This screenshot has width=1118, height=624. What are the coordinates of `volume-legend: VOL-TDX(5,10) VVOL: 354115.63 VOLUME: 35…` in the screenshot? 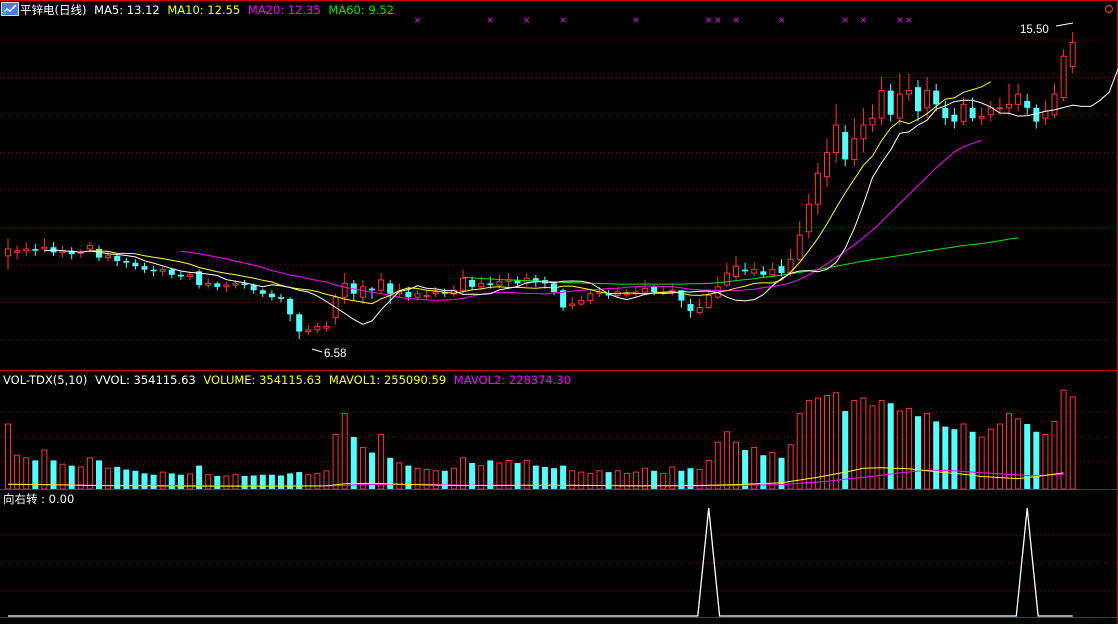 It's located at (287, 380).